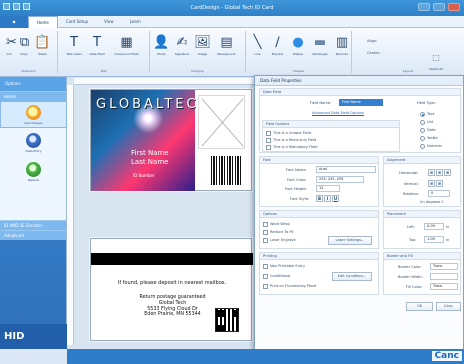 This screenshot has width=464, height=364. What do you see at coordinates (268, 147) in the screenshot?
I see `mandatory-field-checkbox` at bounding box center [268, 147].